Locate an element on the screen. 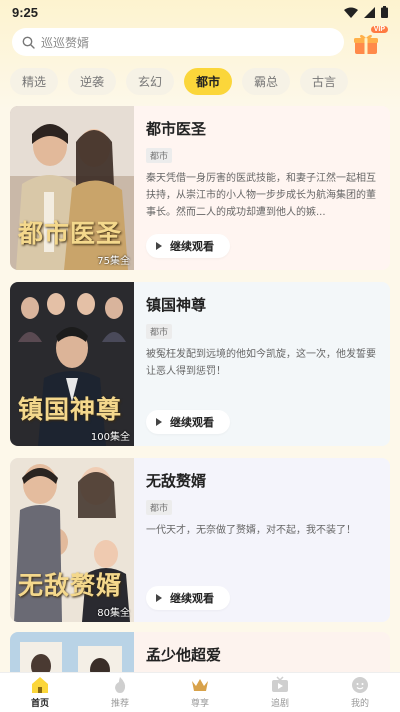 The height and width of the screenshot is (712, 400). nav-premium: 尊享 is located at coordinates (200, 692).